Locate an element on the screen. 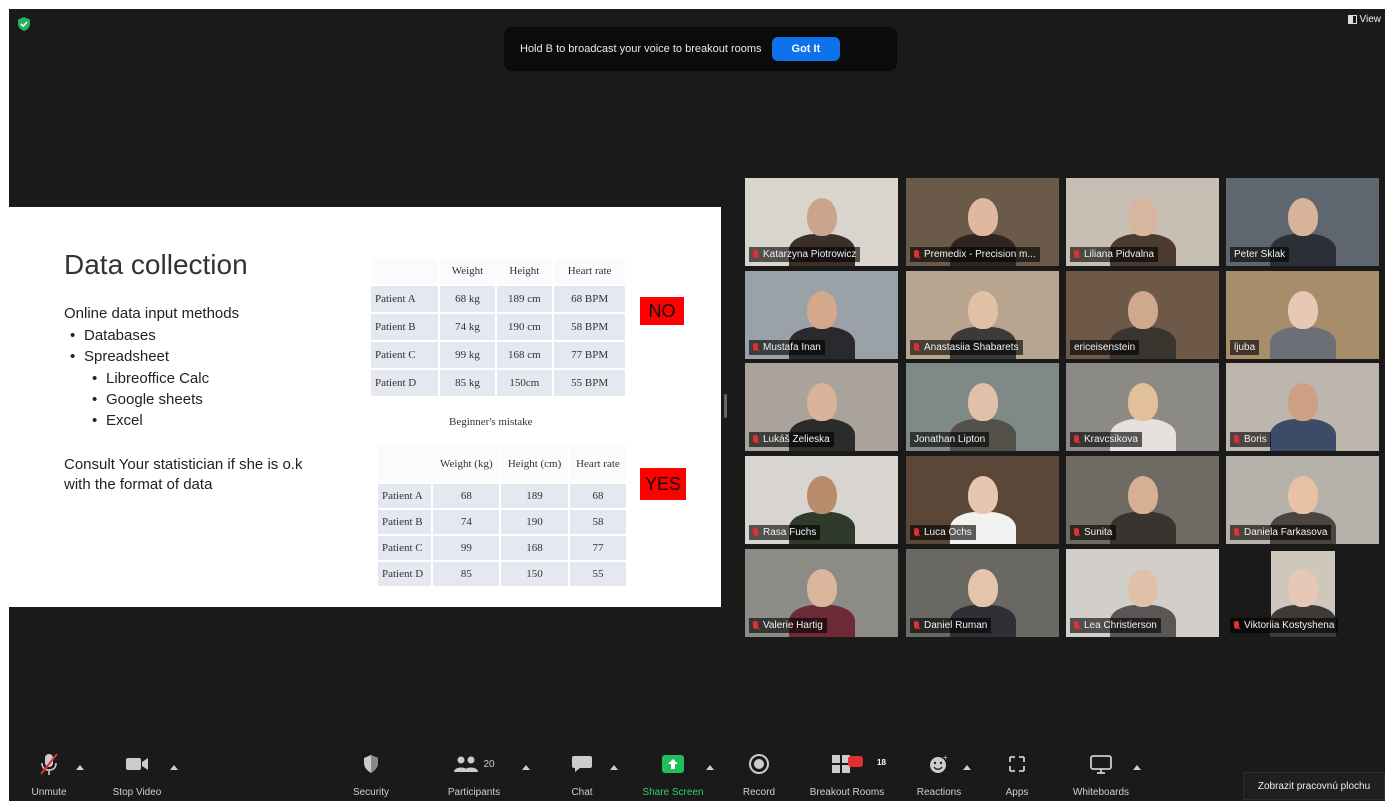 The width and height of the screenshot is (1385, 801). participant-name: Daniela Farkasova is located at coordinates (1281, 532).